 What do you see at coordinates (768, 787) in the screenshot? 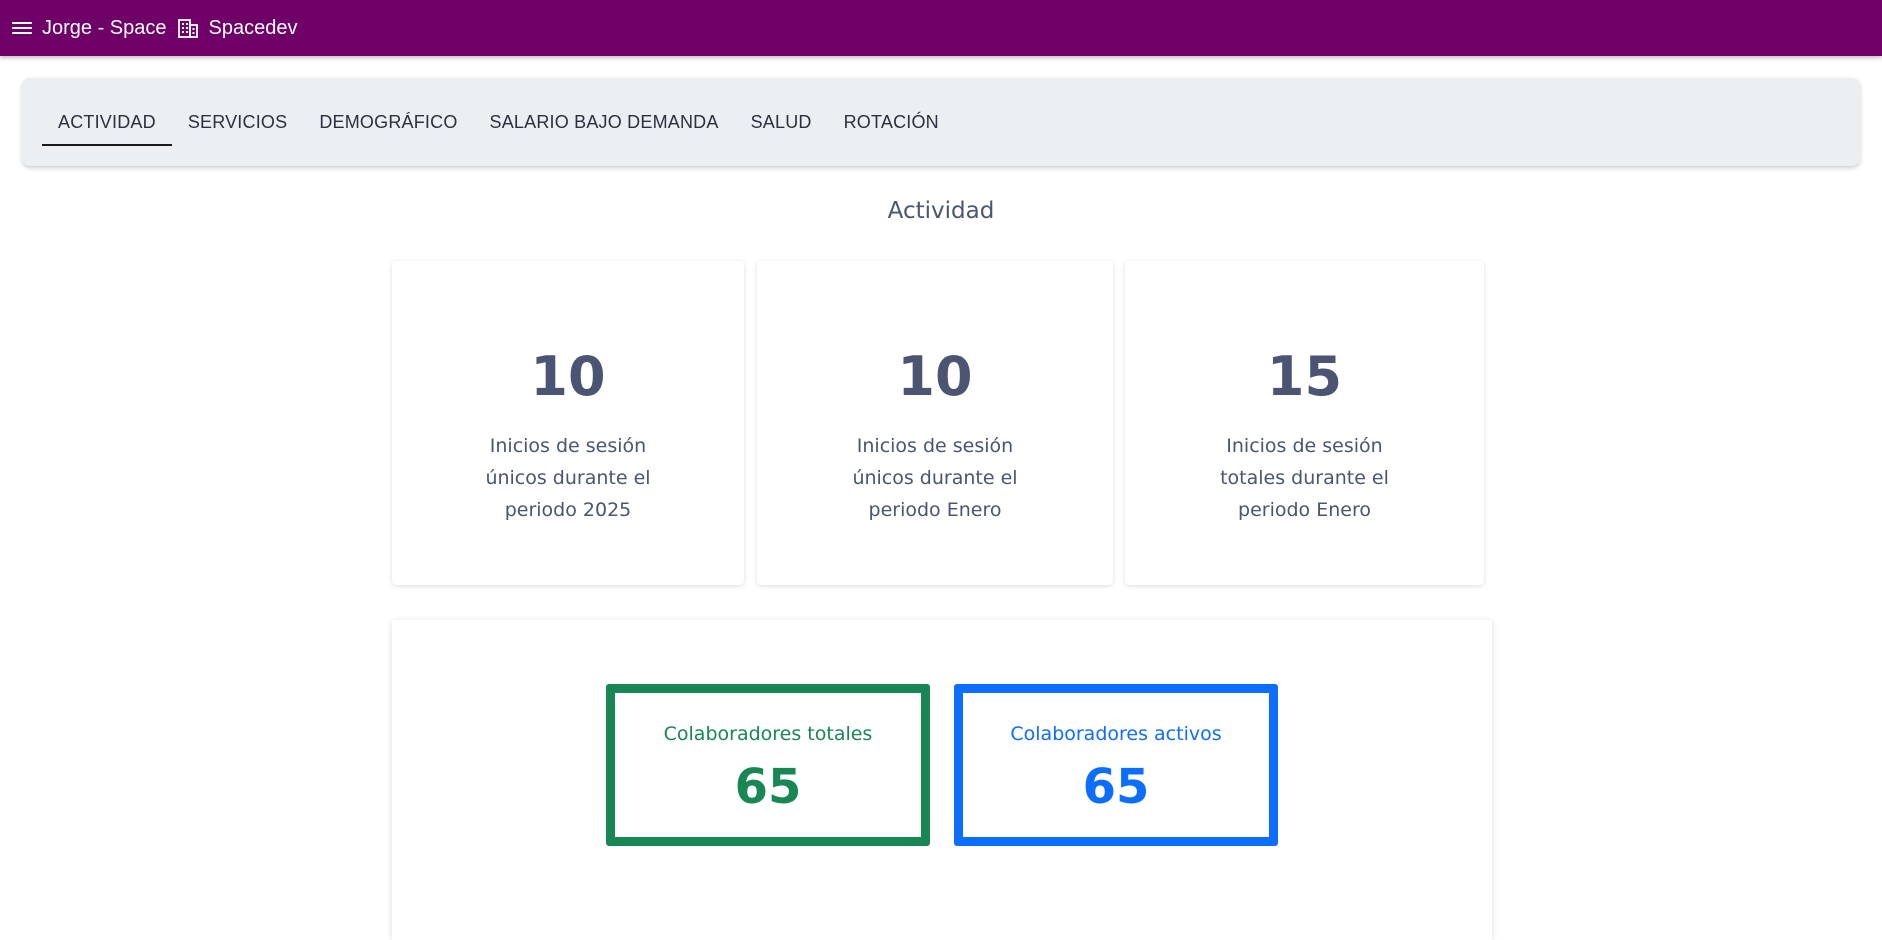
I see `total-collaborators-value: 65` at bounding box center [768, 787].